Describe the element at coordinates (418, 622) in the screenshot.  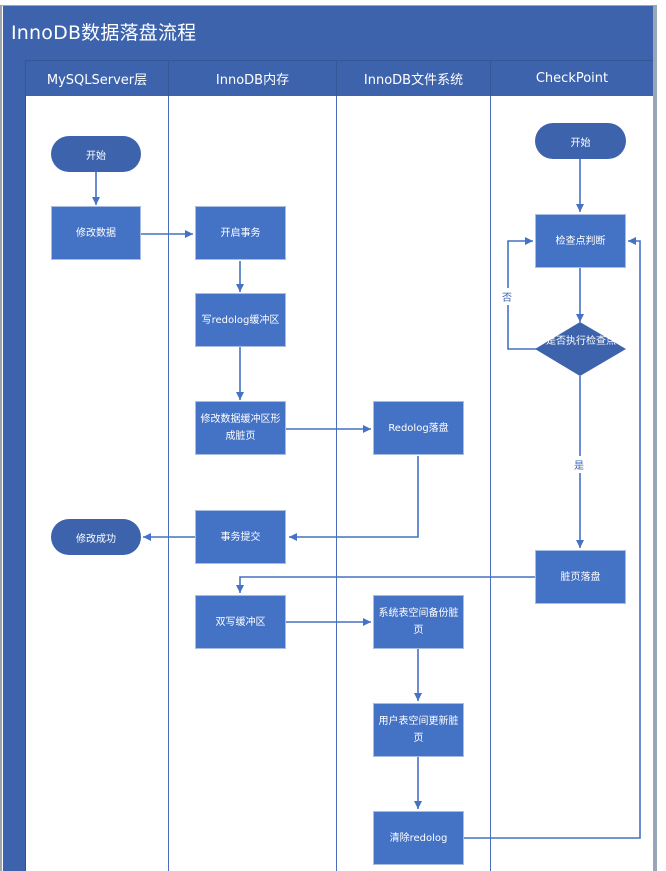
I see `process-system-tablespace-backup: 系统表空间备份脏页` at that location.